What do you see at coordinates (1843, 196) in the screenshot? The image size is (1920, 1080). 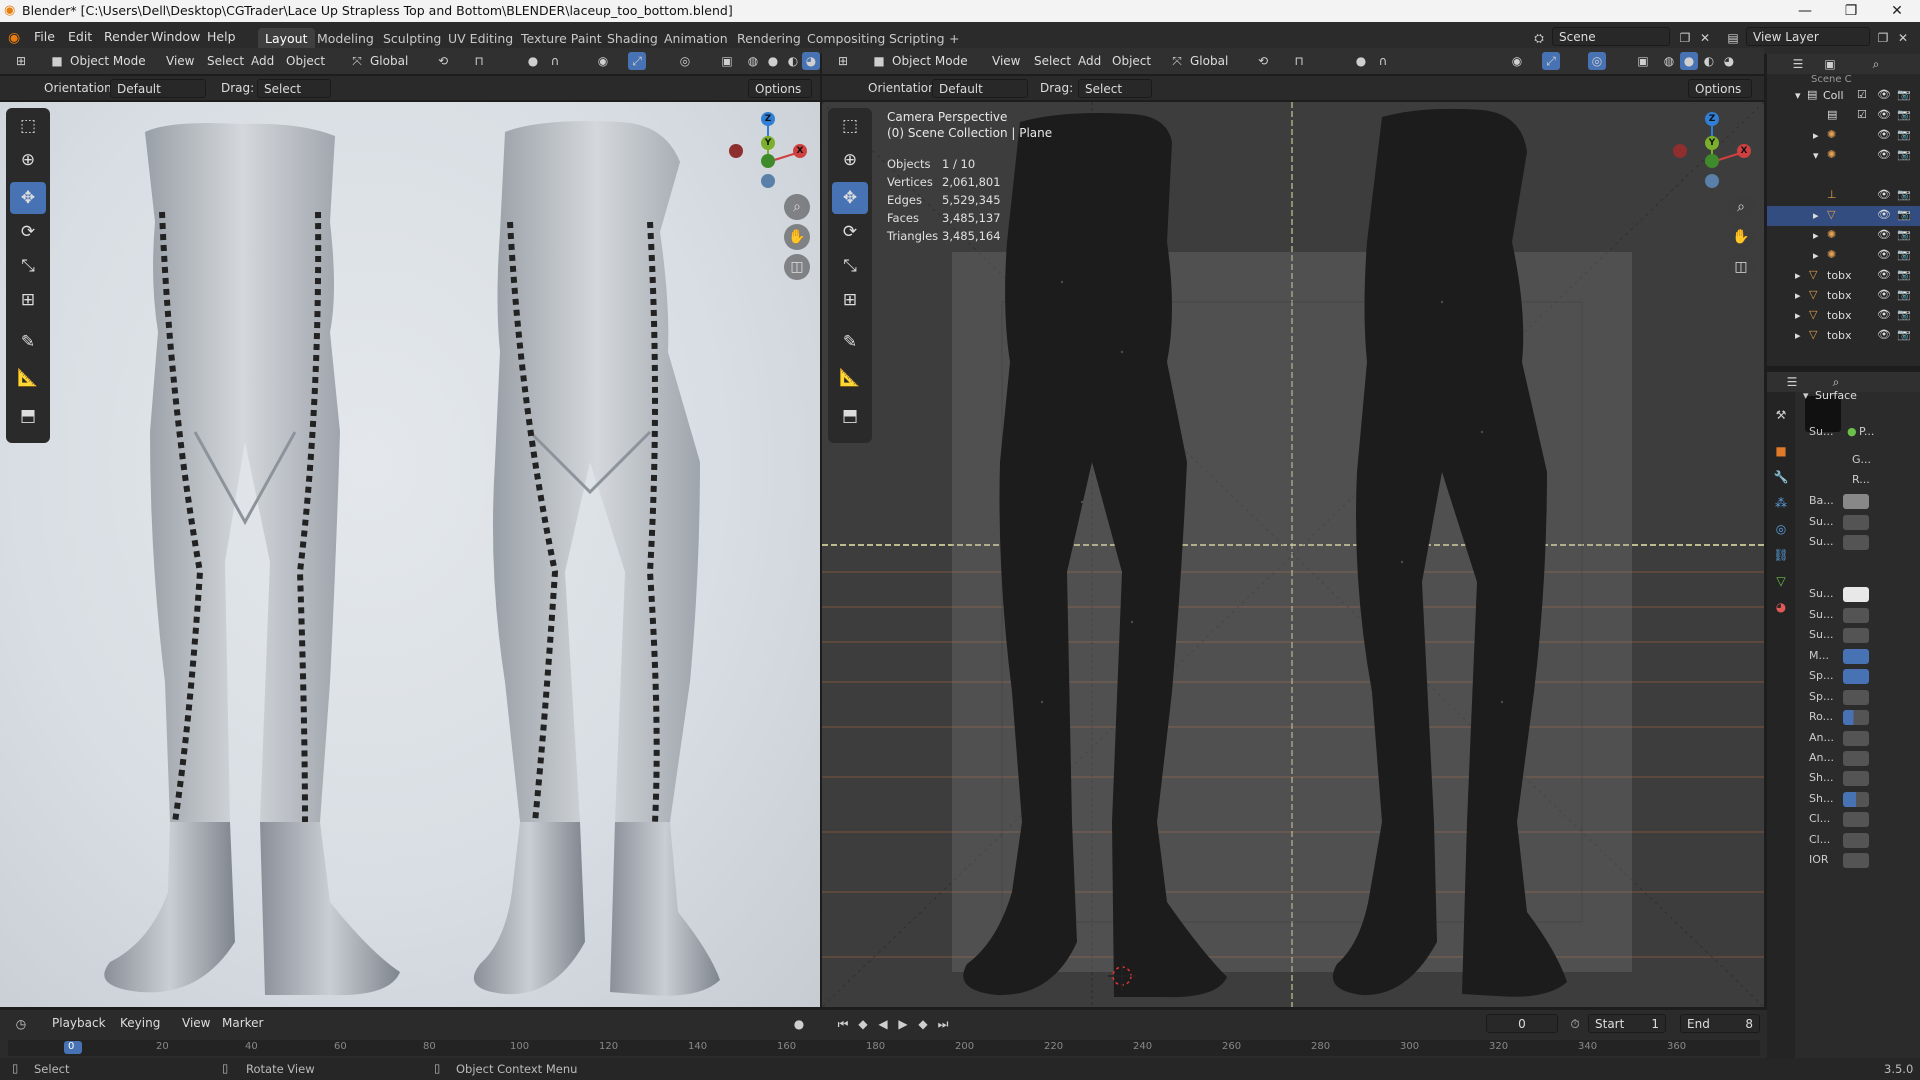 I see `outliner-row: ⊥ 👁 📷` at bounding box center [1843, 196].